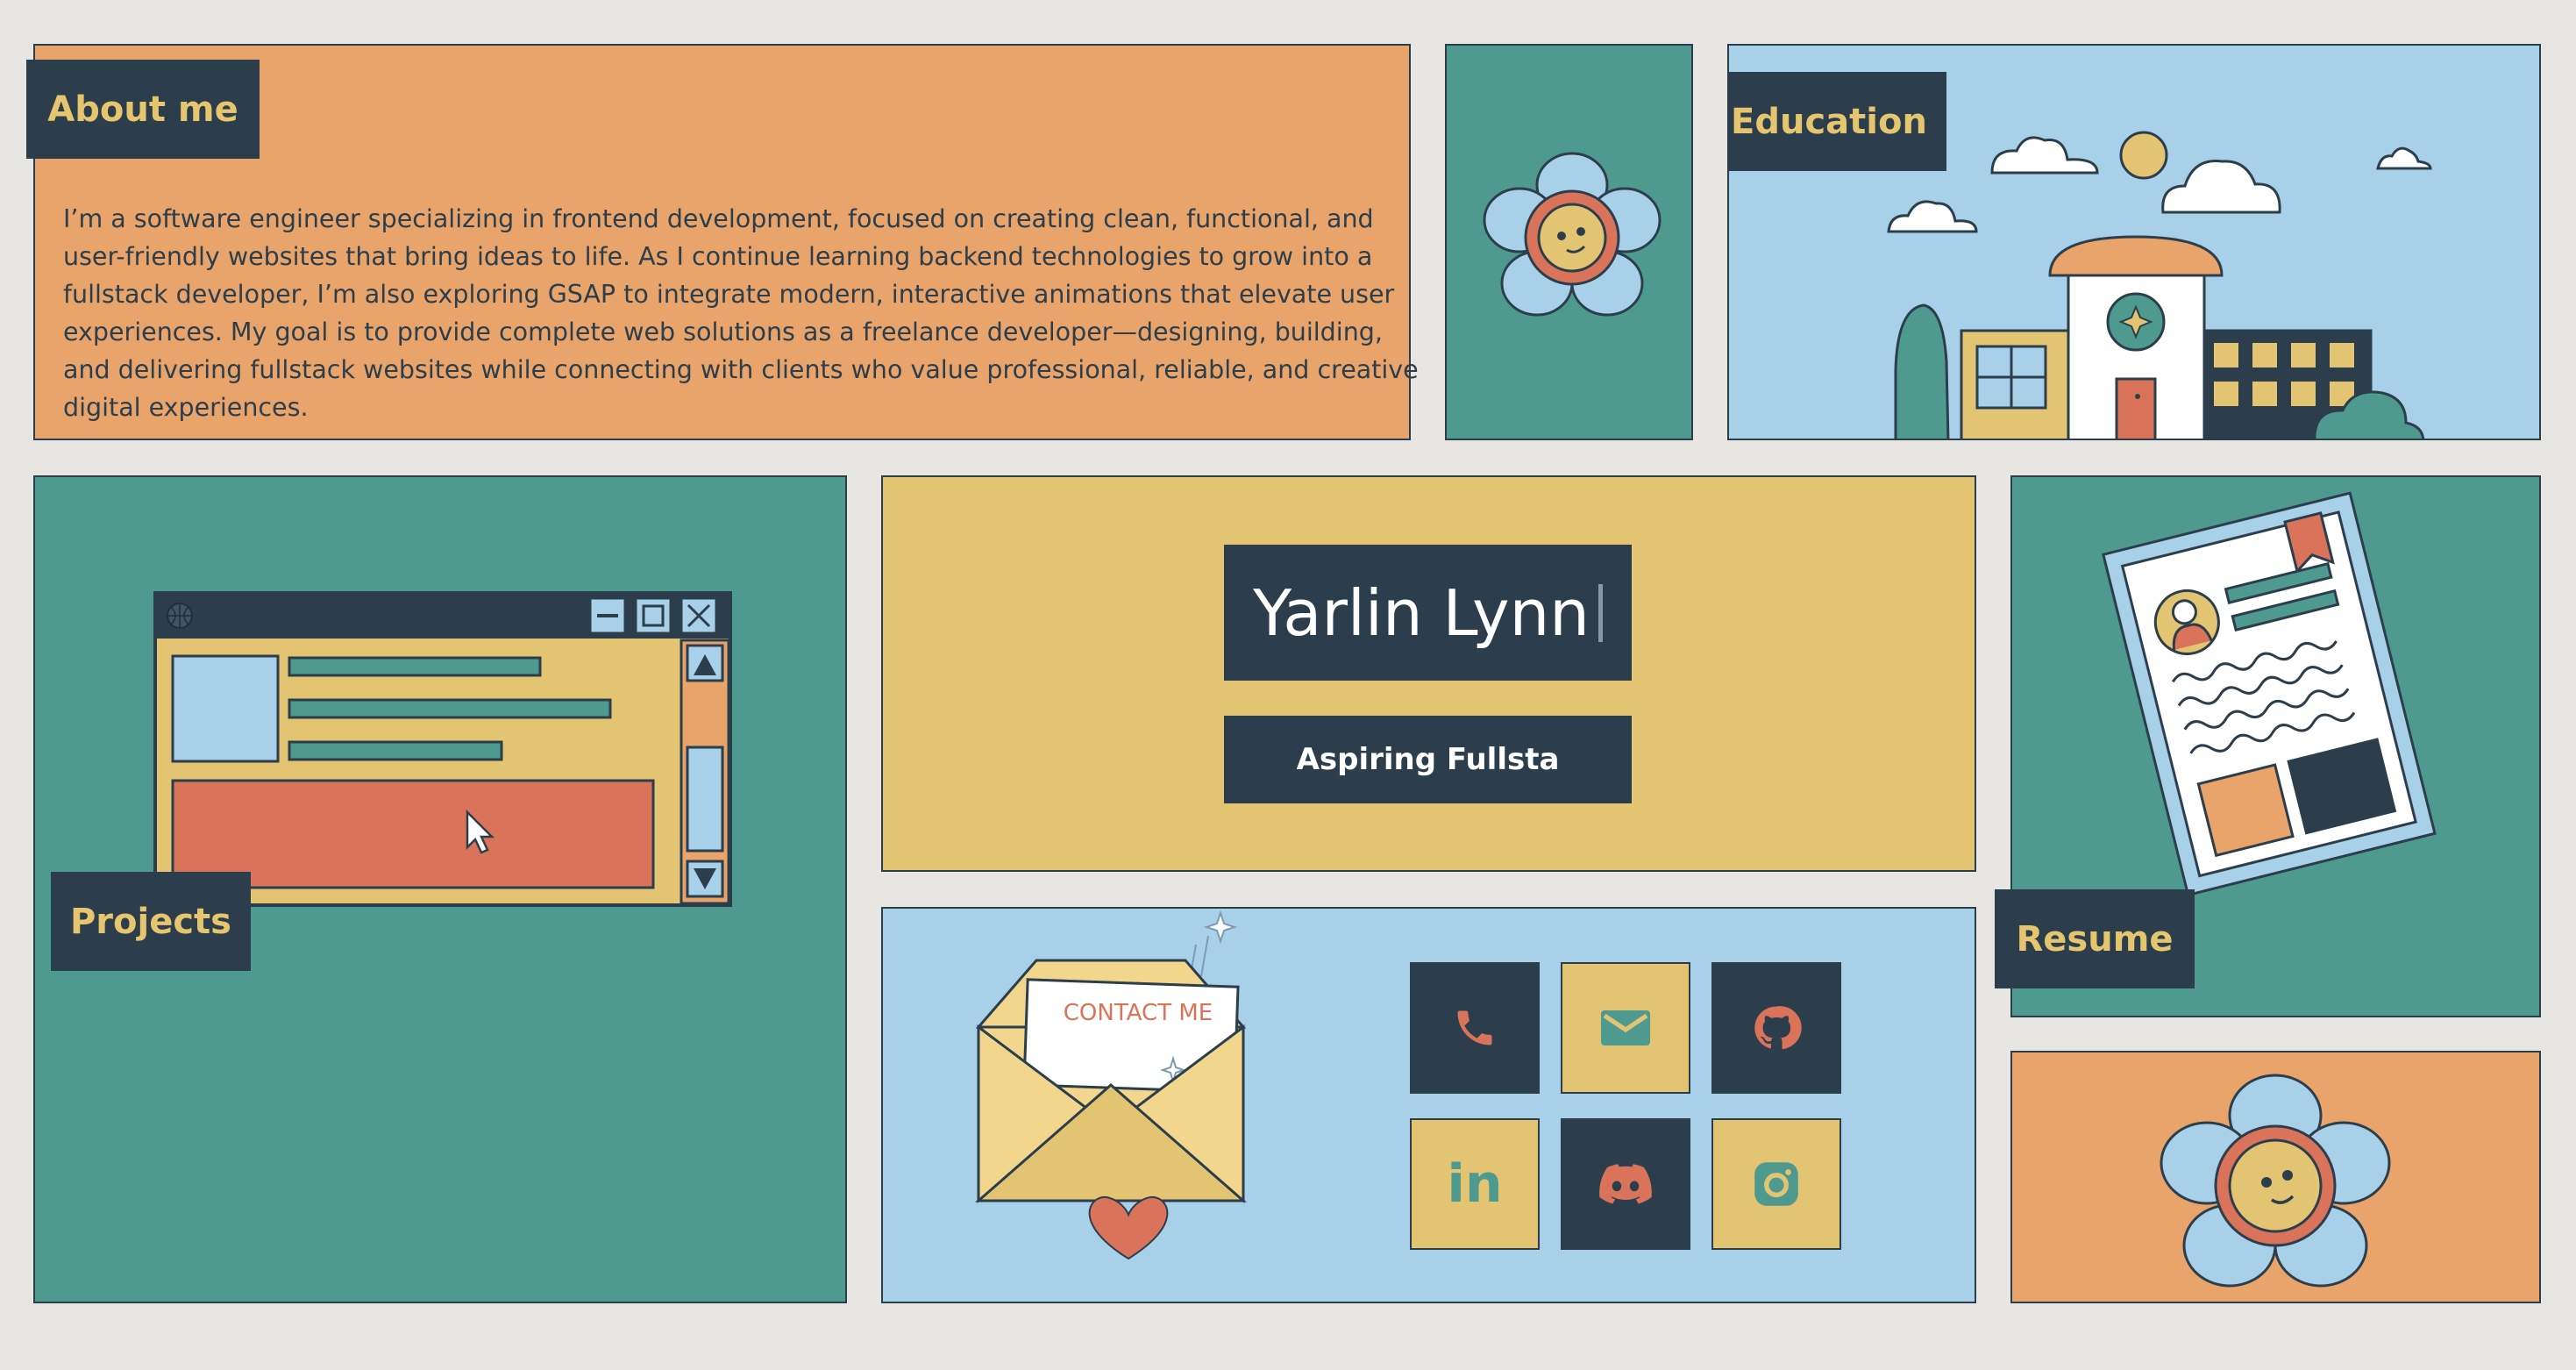 The image size is (2576, 1370). What do you see at coordinates (2095, 938) in the screenshot?
I see `resume-title: Resume` at bounding box center [2095, 938].